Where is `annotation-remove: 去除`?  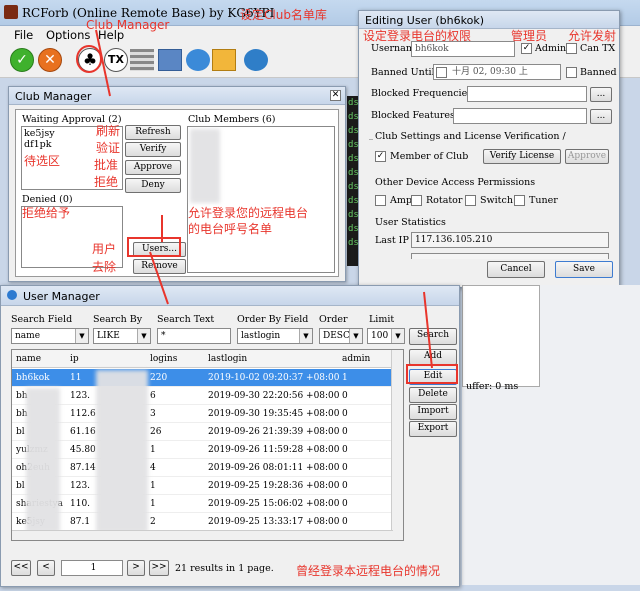
annotation-remove: 去除 is located at coordinates (104, 267).